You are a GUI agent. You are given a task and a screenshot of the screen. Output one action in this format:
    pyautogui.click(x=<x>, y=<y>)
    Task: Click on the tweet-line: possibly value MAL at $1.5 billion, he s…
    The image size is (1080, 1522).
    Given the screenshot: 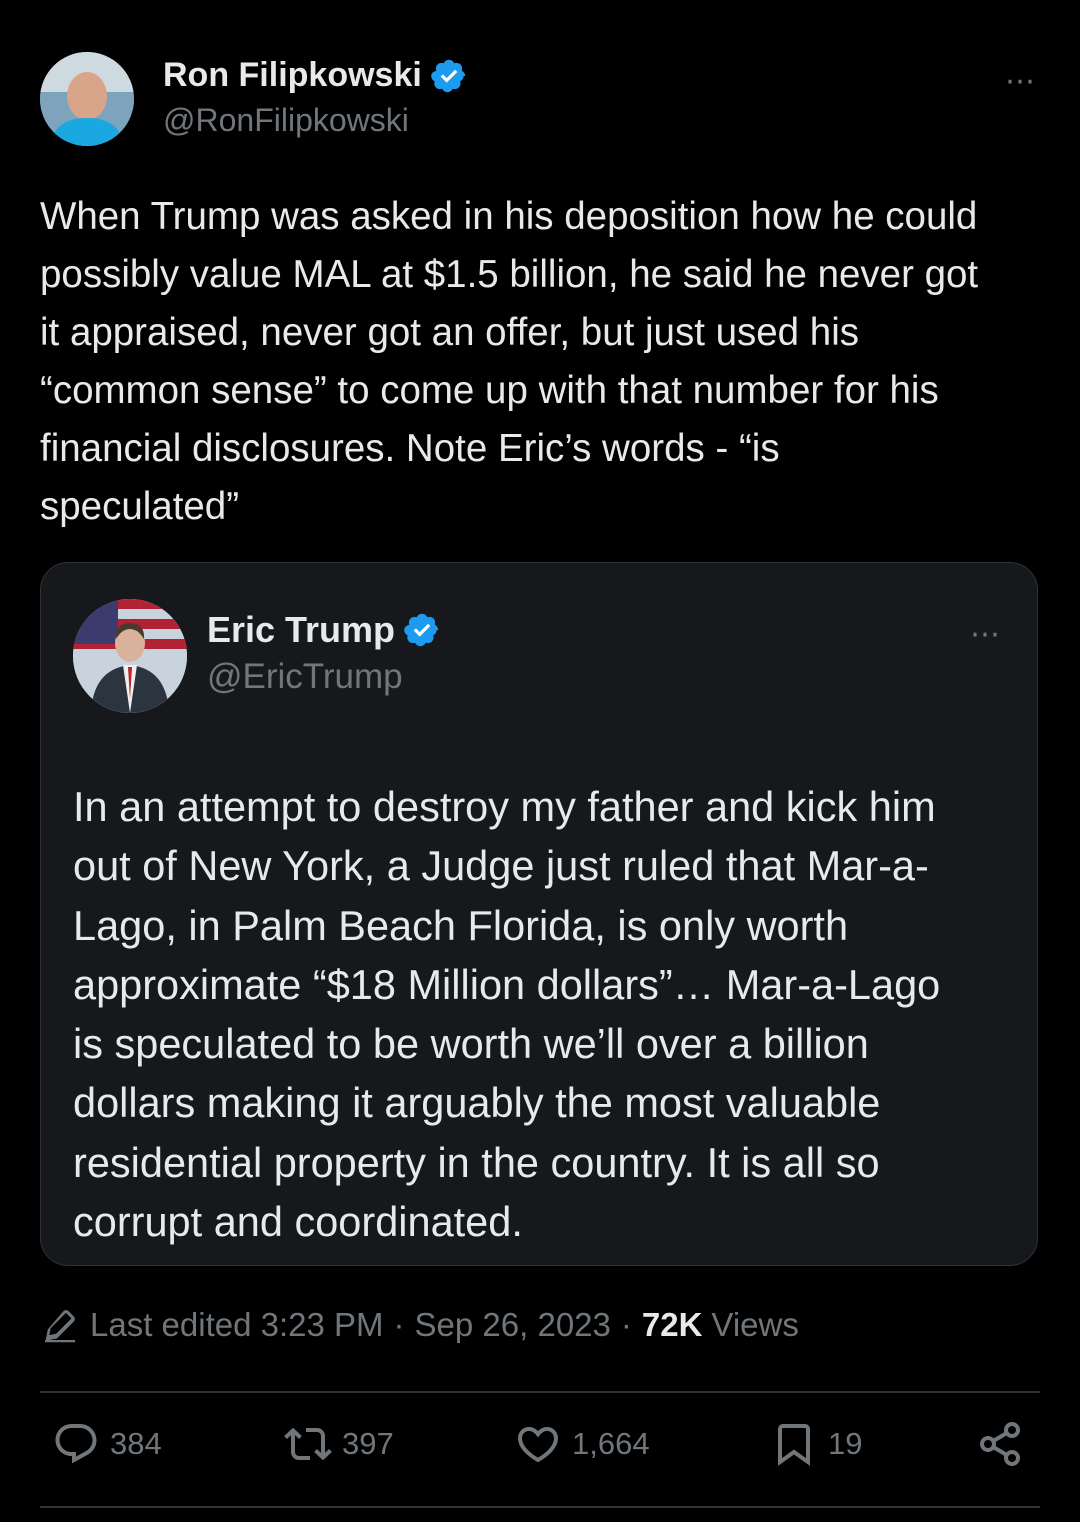 What is the action you would take?
    pyautogui.click(x=509, y=274)
    